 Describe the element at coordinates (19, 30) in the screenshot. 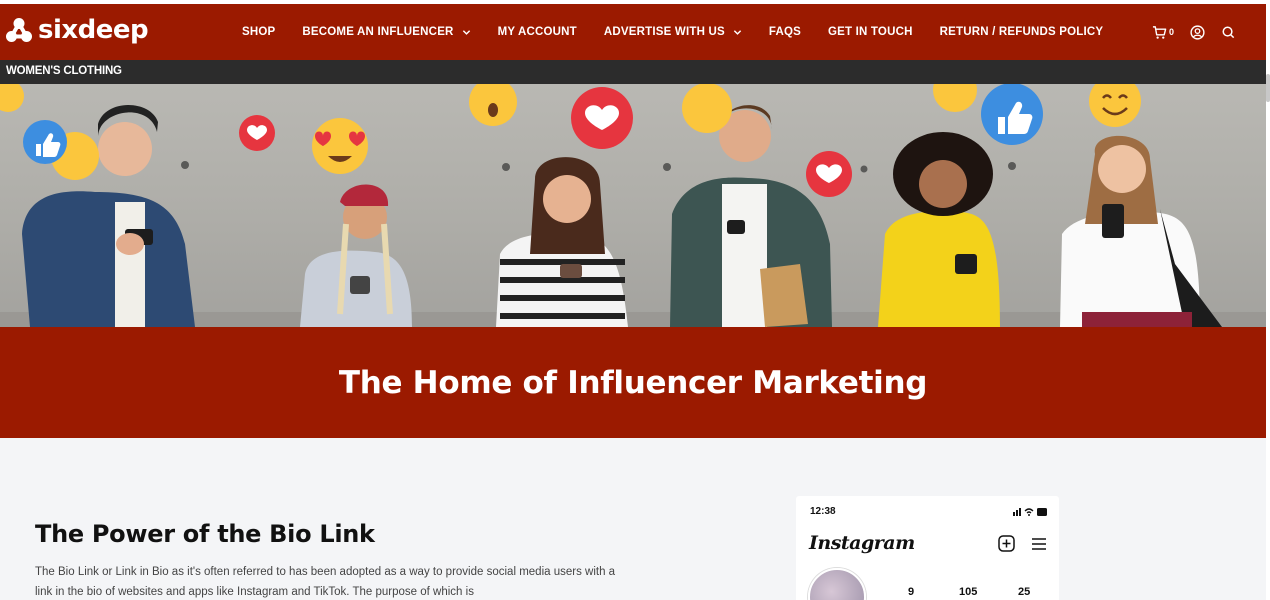

I see `logo-icon` at that location.